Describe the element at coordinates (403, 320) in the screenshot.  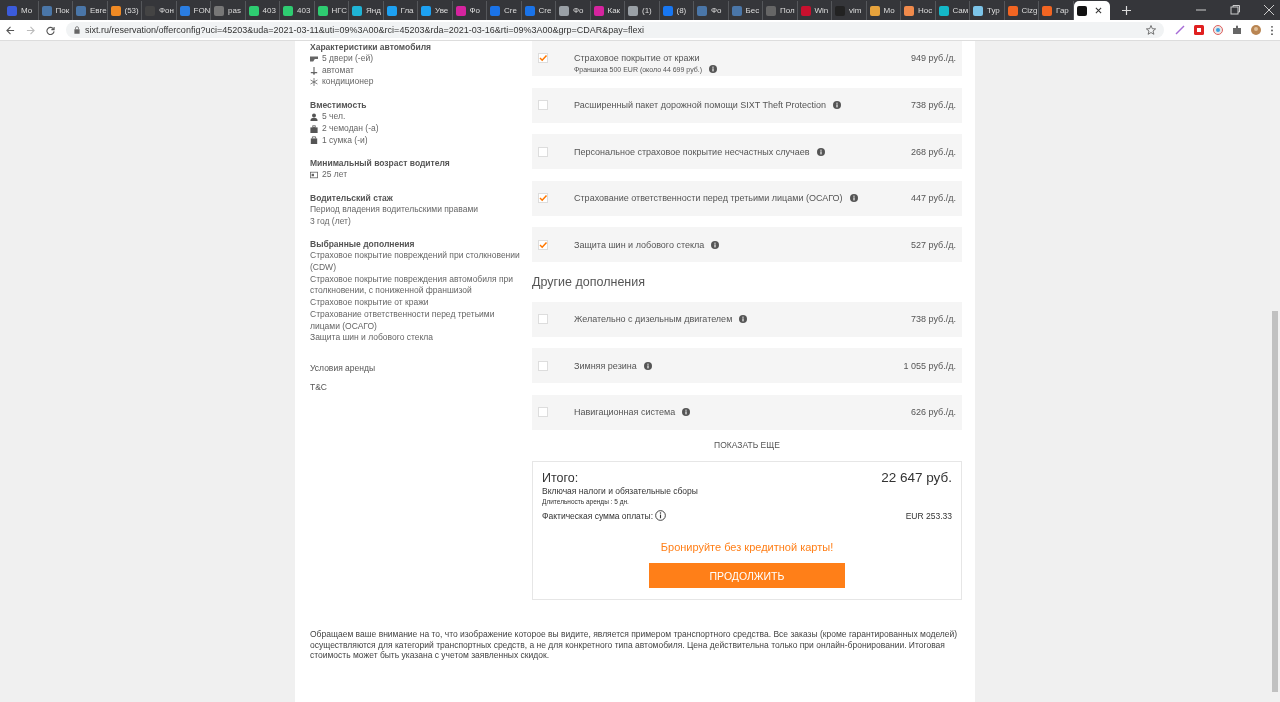
I see `feature-text: Страхование ответственности перед третьими лицами (ОСАГО)` at that location.